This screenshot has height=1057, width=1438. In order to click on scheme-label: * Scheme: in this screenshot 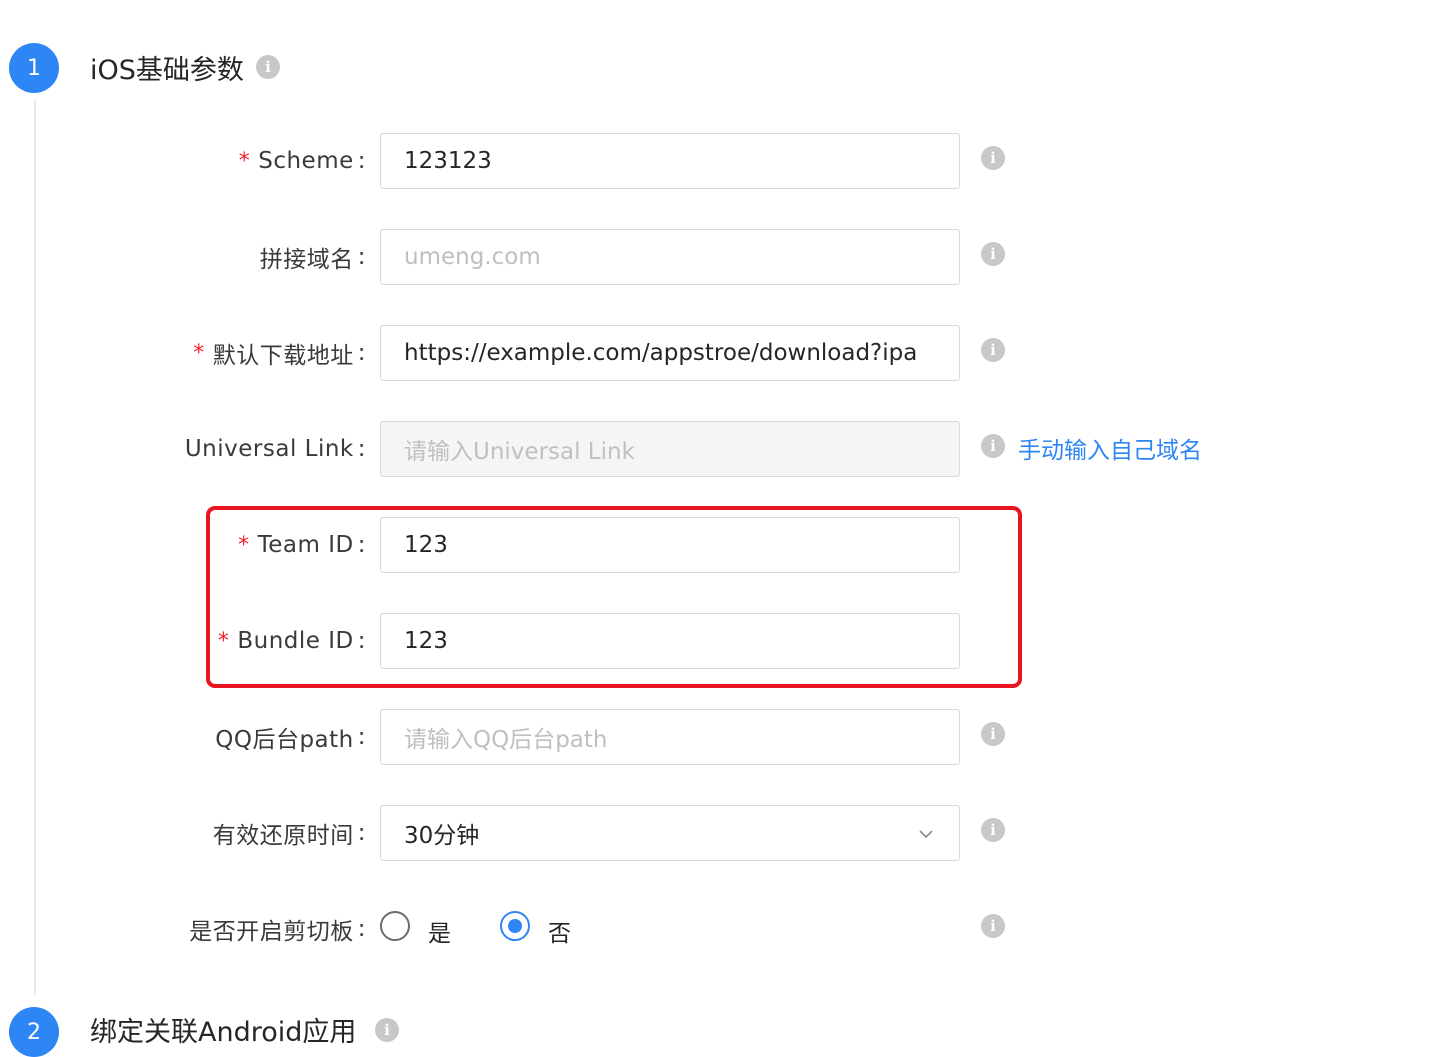, I will do `click(302, 161)`.